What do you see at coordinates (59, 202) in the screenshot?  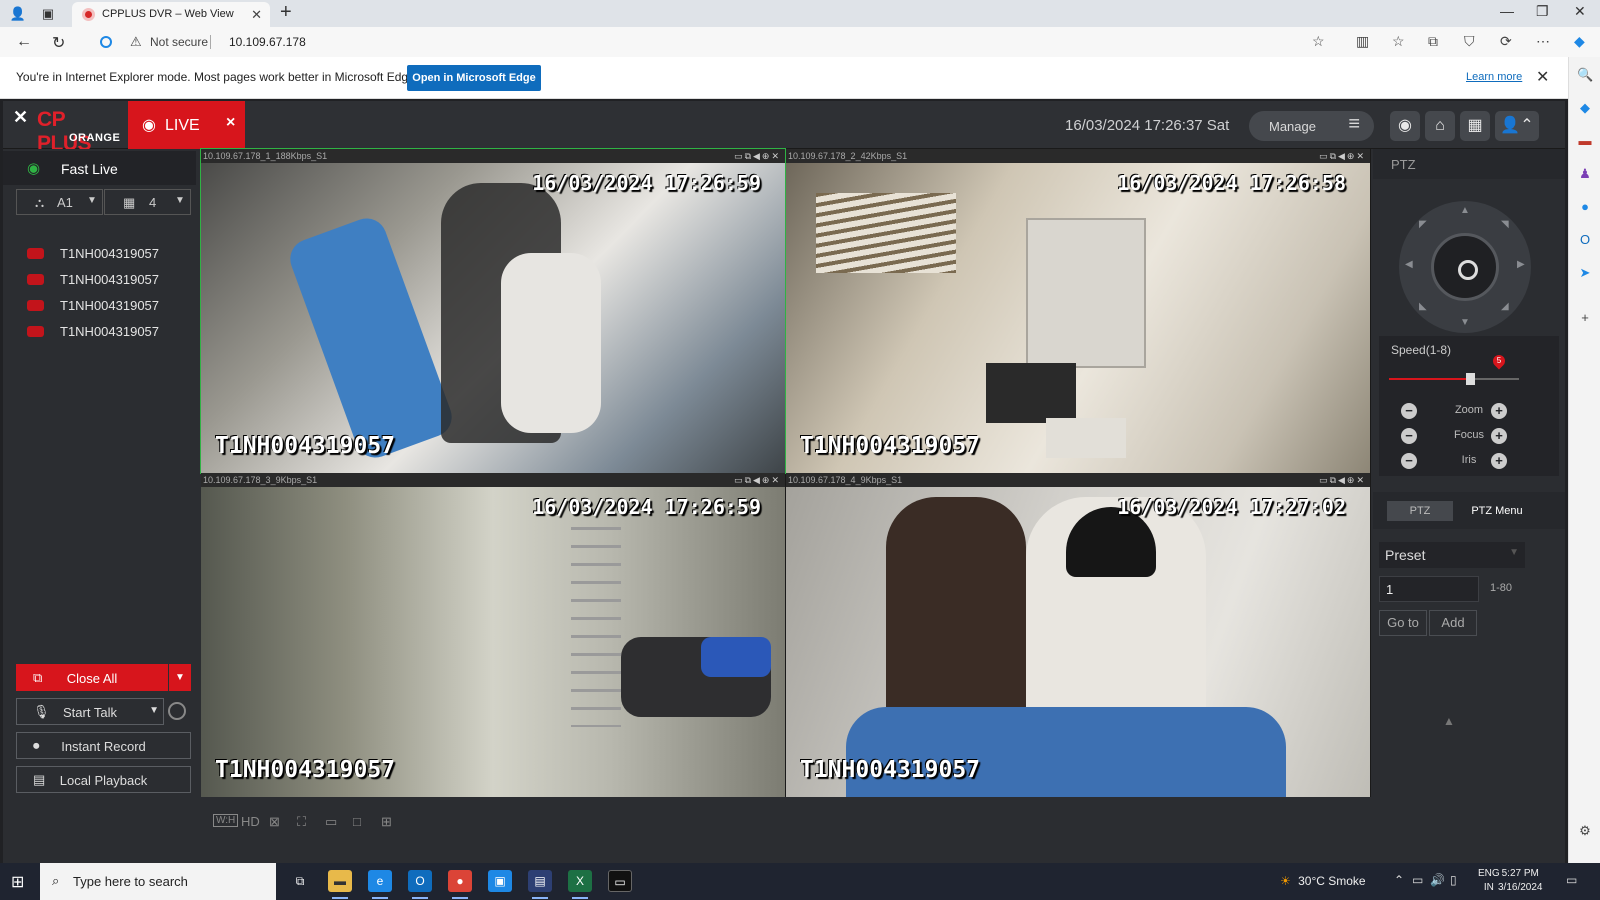 I see `stream-select: ⛬ A1 ▼` at bounding box center [59, 202].